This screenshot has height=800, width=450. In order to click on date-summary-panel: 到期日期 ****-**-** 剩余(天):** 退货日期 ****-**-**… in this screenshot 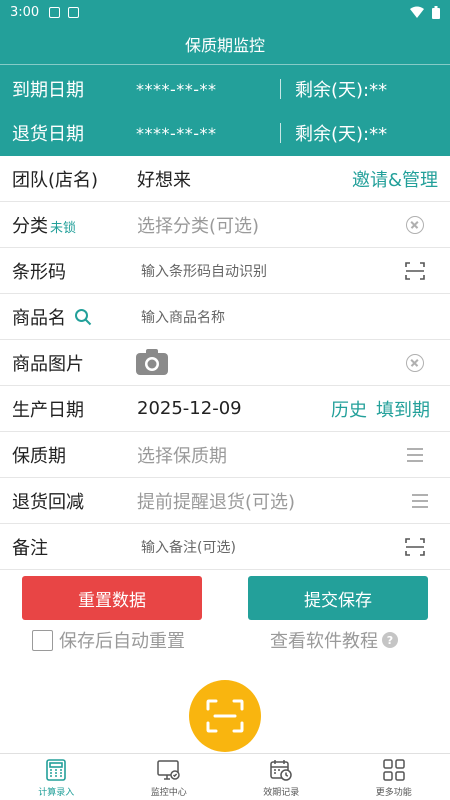, I will do `click(225, 110)`.